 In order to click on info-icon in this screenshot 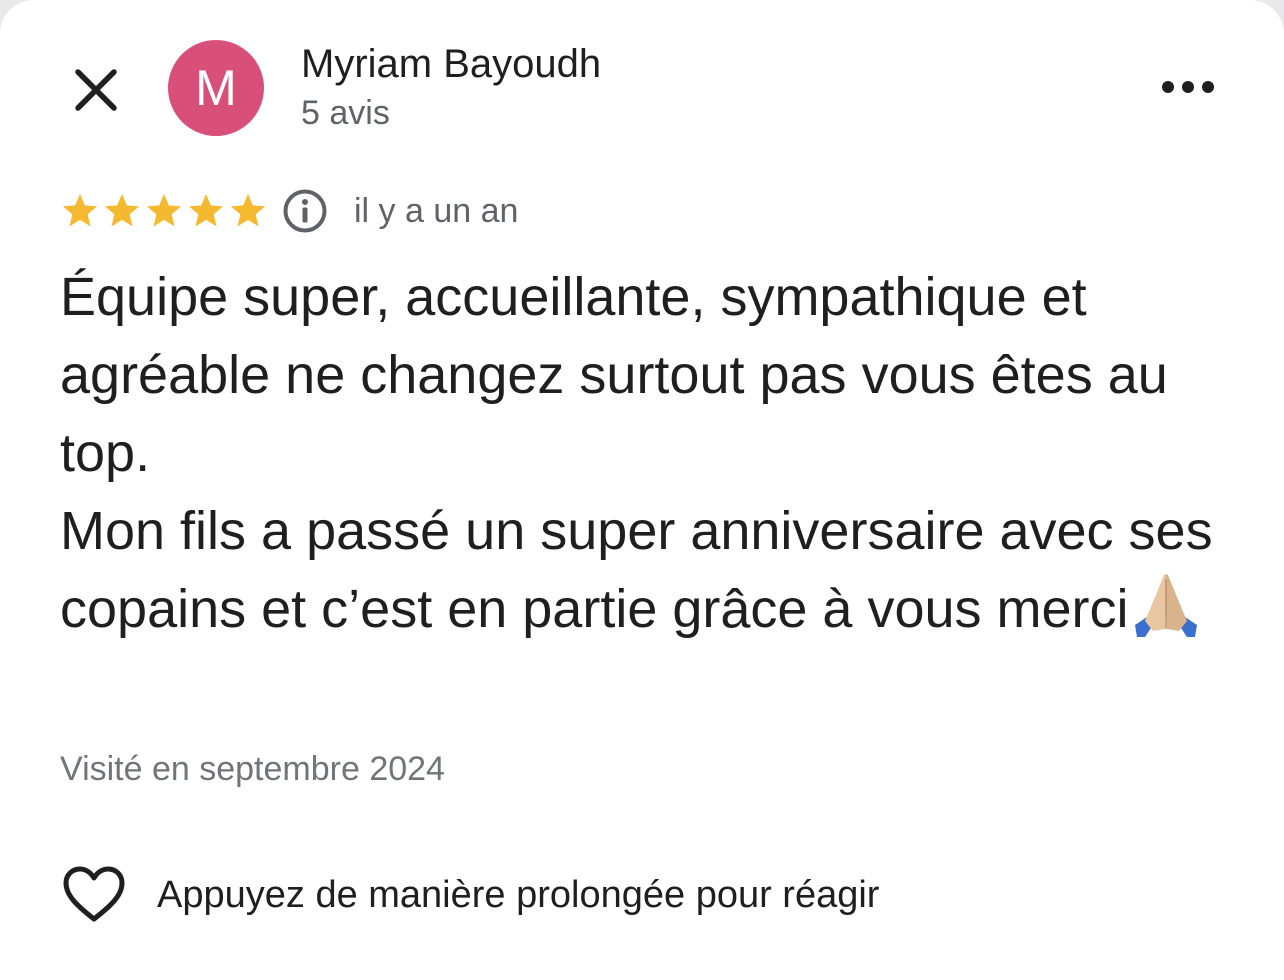, I will do `click(305, 211)`.